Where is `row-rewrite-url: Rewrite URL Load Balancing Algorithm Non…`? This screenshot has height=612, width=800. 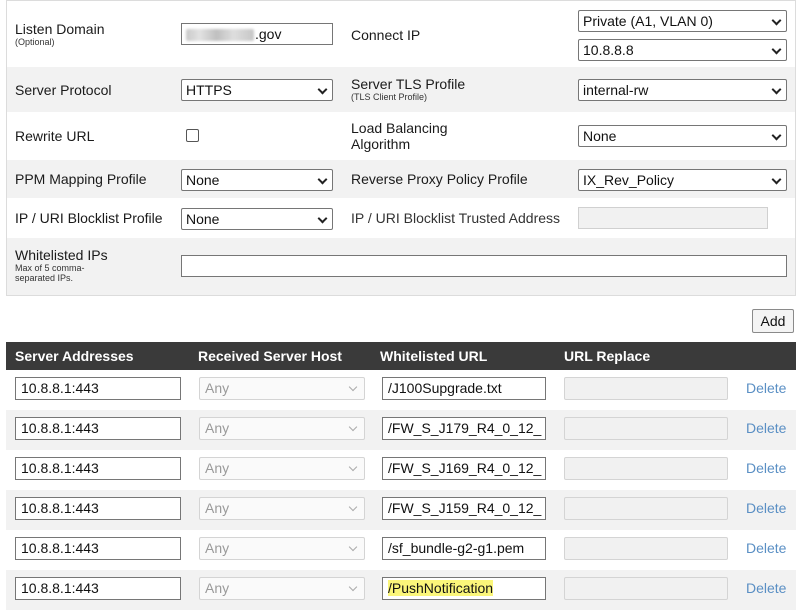
row-rewrite-url: Rewrite URL Load Balancing Algorithm Non… is located at coordinates (401, 136).